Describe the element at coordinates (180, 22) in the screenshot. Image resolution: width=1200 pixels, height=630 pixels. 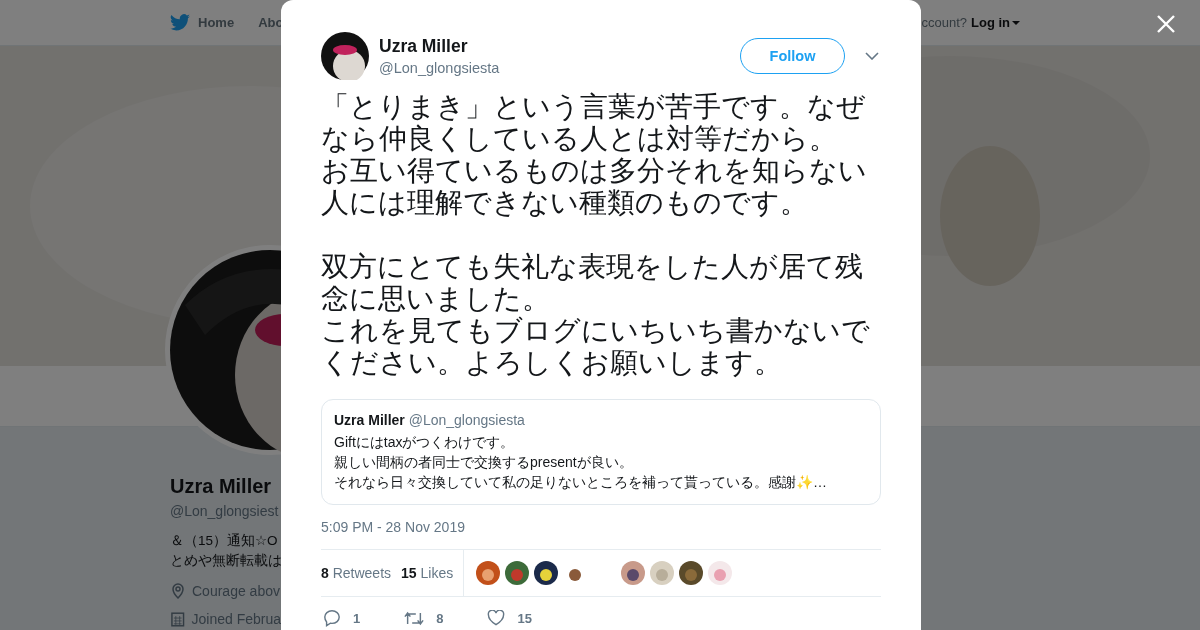
I see `bird-icon` at that location.